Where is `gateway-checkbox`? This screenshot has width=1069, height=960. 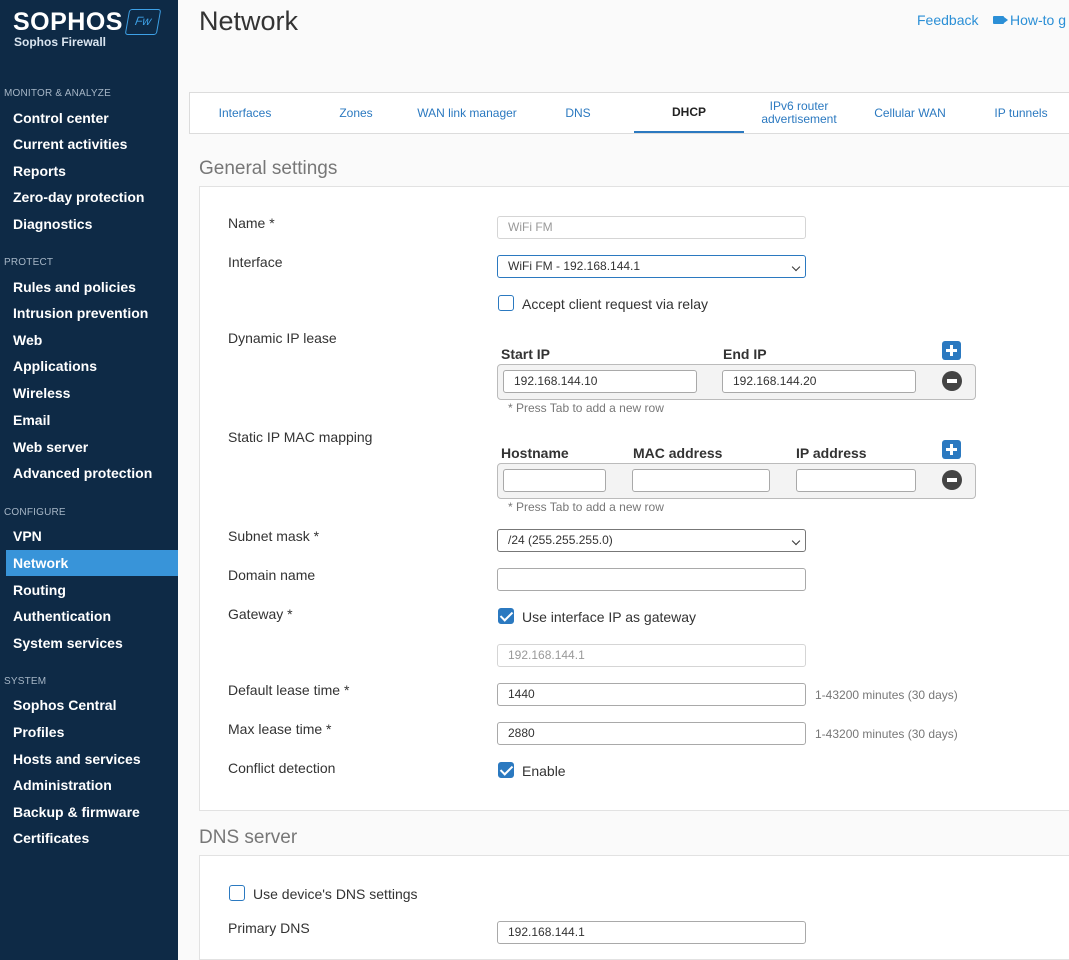
gateway-checkbox is located at coordinates (506, 616).